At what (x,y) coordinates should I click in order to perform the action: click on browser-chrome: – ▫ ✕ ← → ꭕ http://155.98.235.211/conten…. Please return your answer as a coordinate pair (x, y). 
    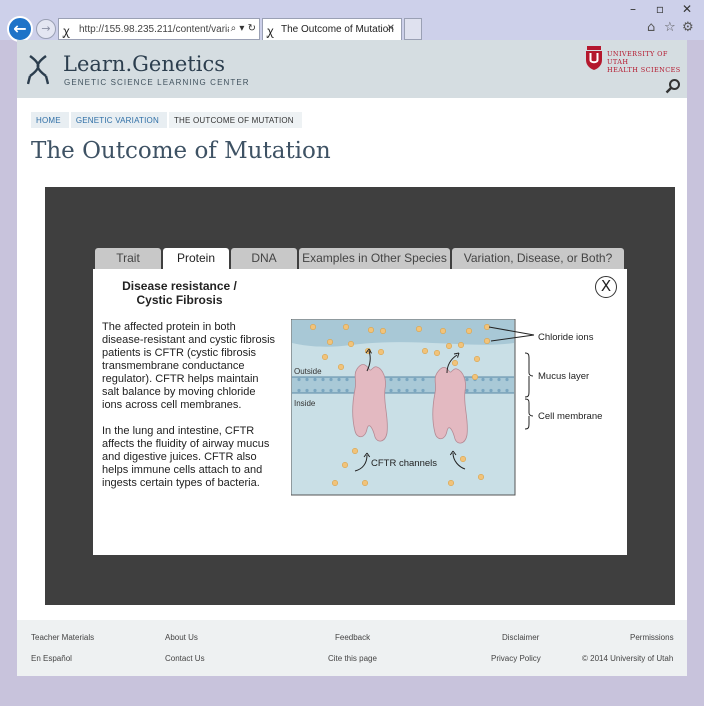
    Looking at the image, I should click on (352, 21).